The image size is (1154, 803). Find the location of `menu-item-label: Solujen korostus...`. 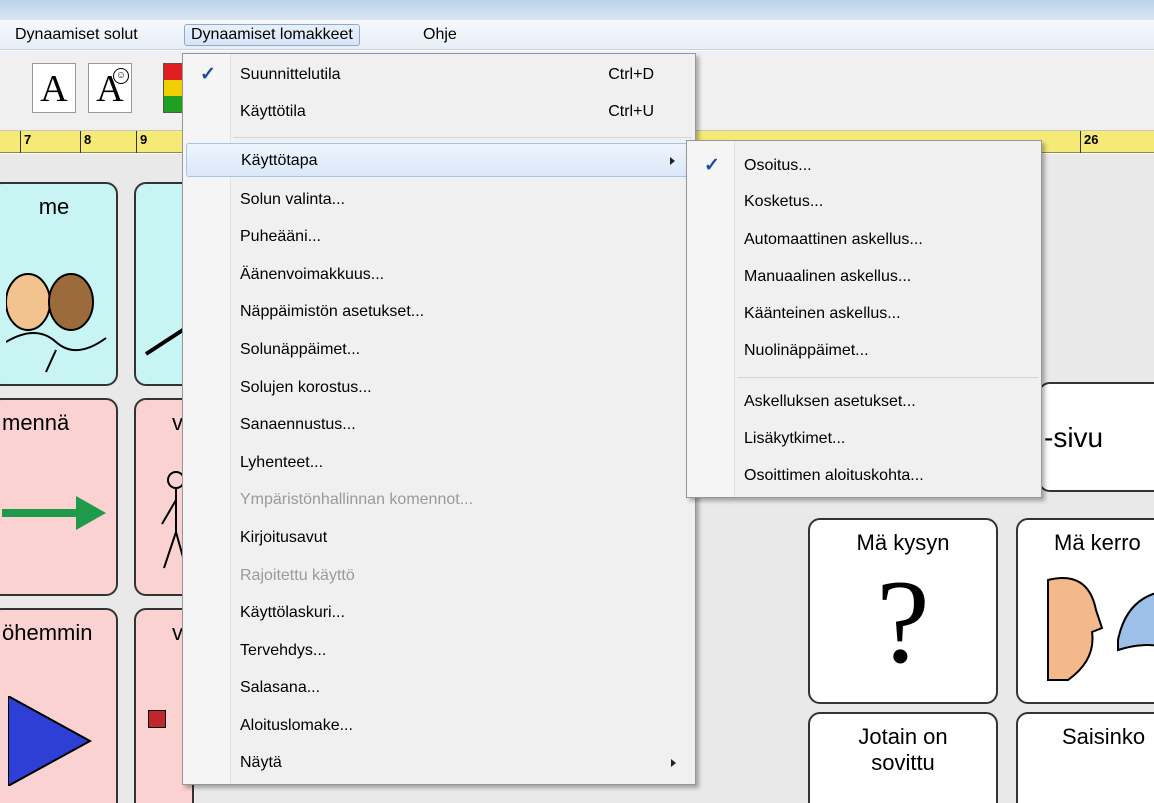

menu-item-label: Solujen korostus... is located at coordinates (306, 387).